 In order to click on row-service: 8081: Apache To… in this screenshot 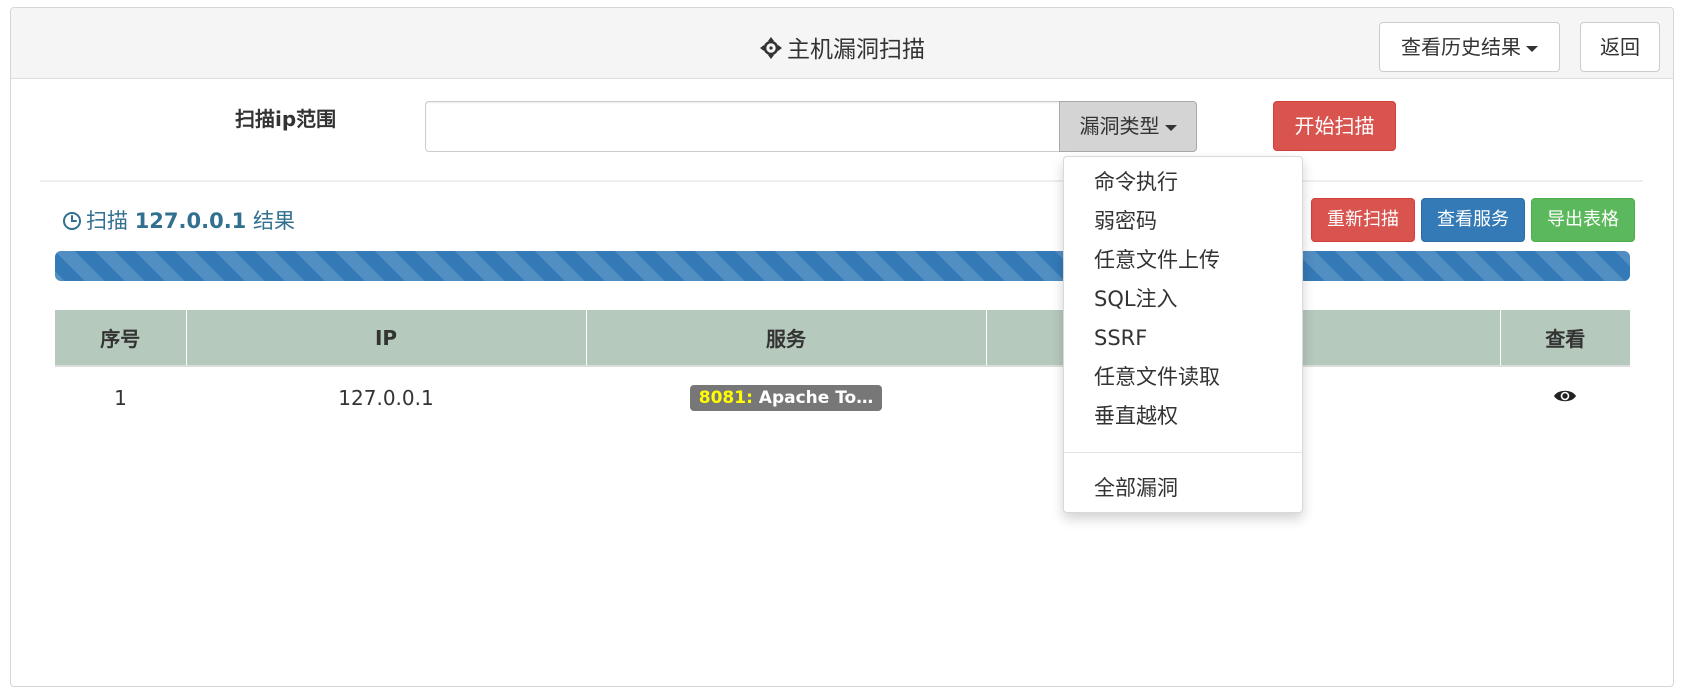, I will do `click(786, 397)`.